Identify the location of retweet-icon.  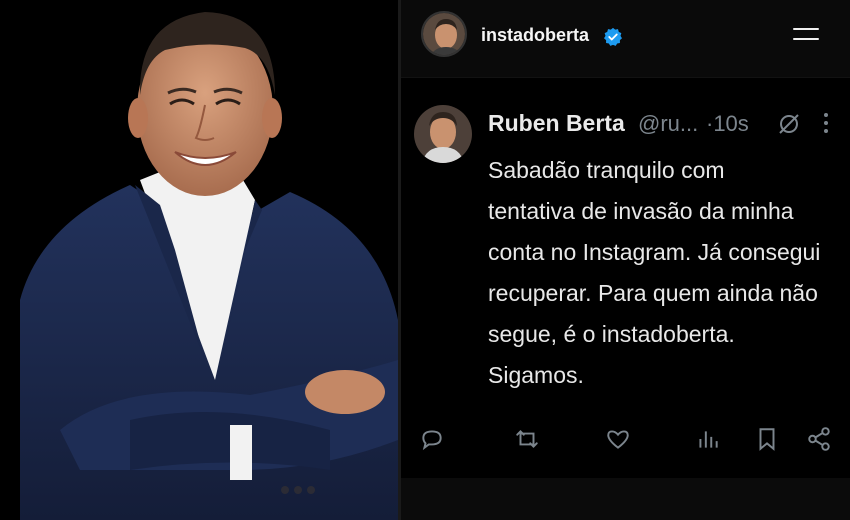
(527, 439).